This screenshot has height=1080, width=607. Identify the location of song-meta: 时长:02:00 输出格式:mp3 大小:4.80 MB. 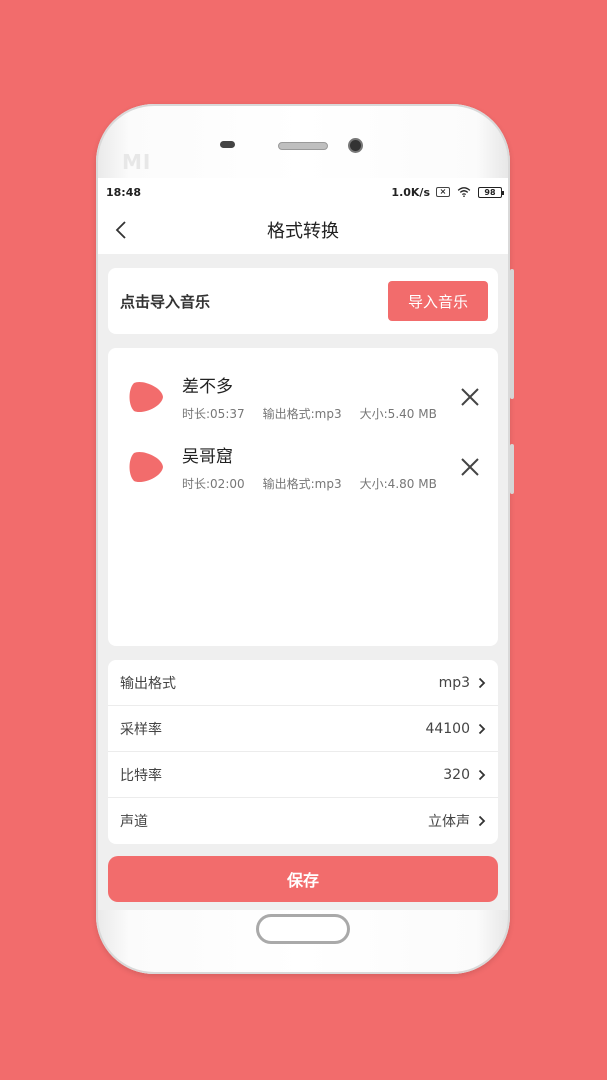
(309, 483).